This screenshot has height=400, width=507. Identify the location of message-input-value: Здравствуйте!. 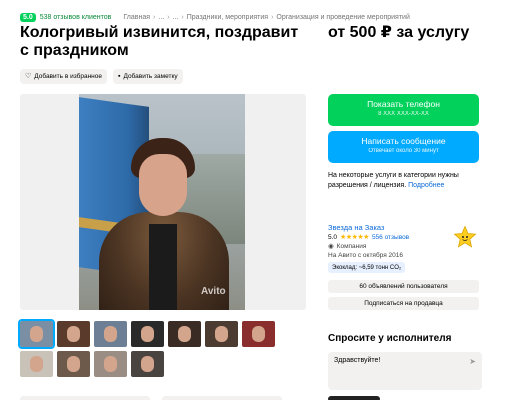
(357, 360).